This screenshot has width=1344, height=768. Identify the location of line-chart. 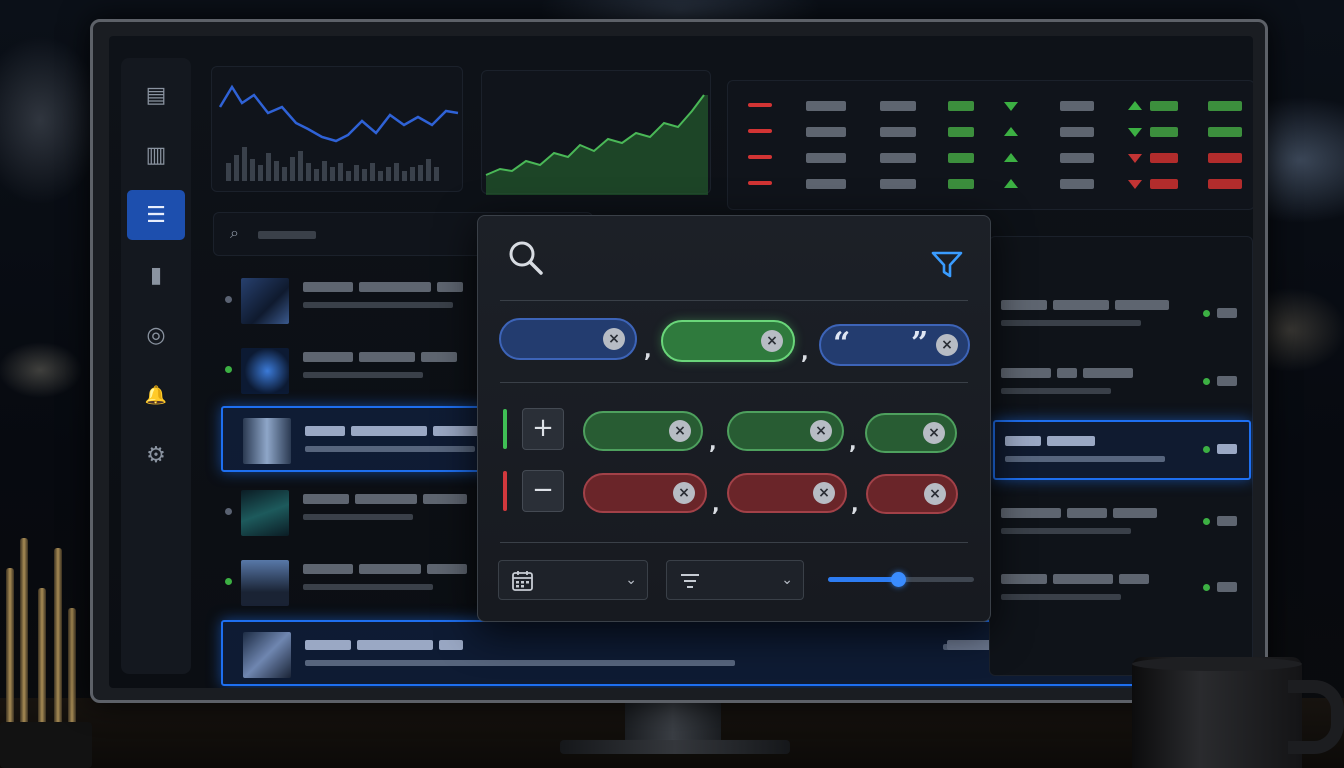
(338, 132).